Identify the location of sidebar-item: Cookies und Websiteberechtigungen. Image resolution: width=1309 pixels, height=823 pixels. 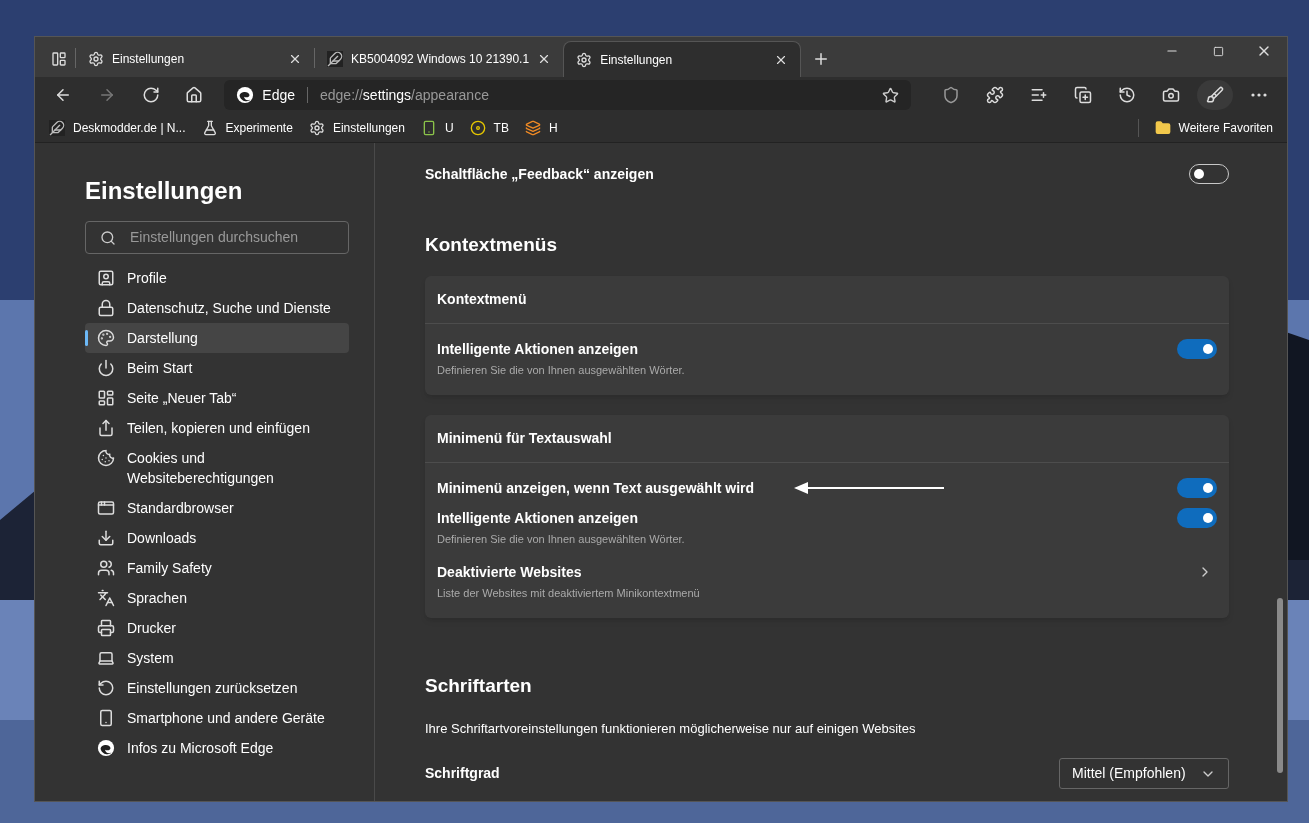
(217, 468).